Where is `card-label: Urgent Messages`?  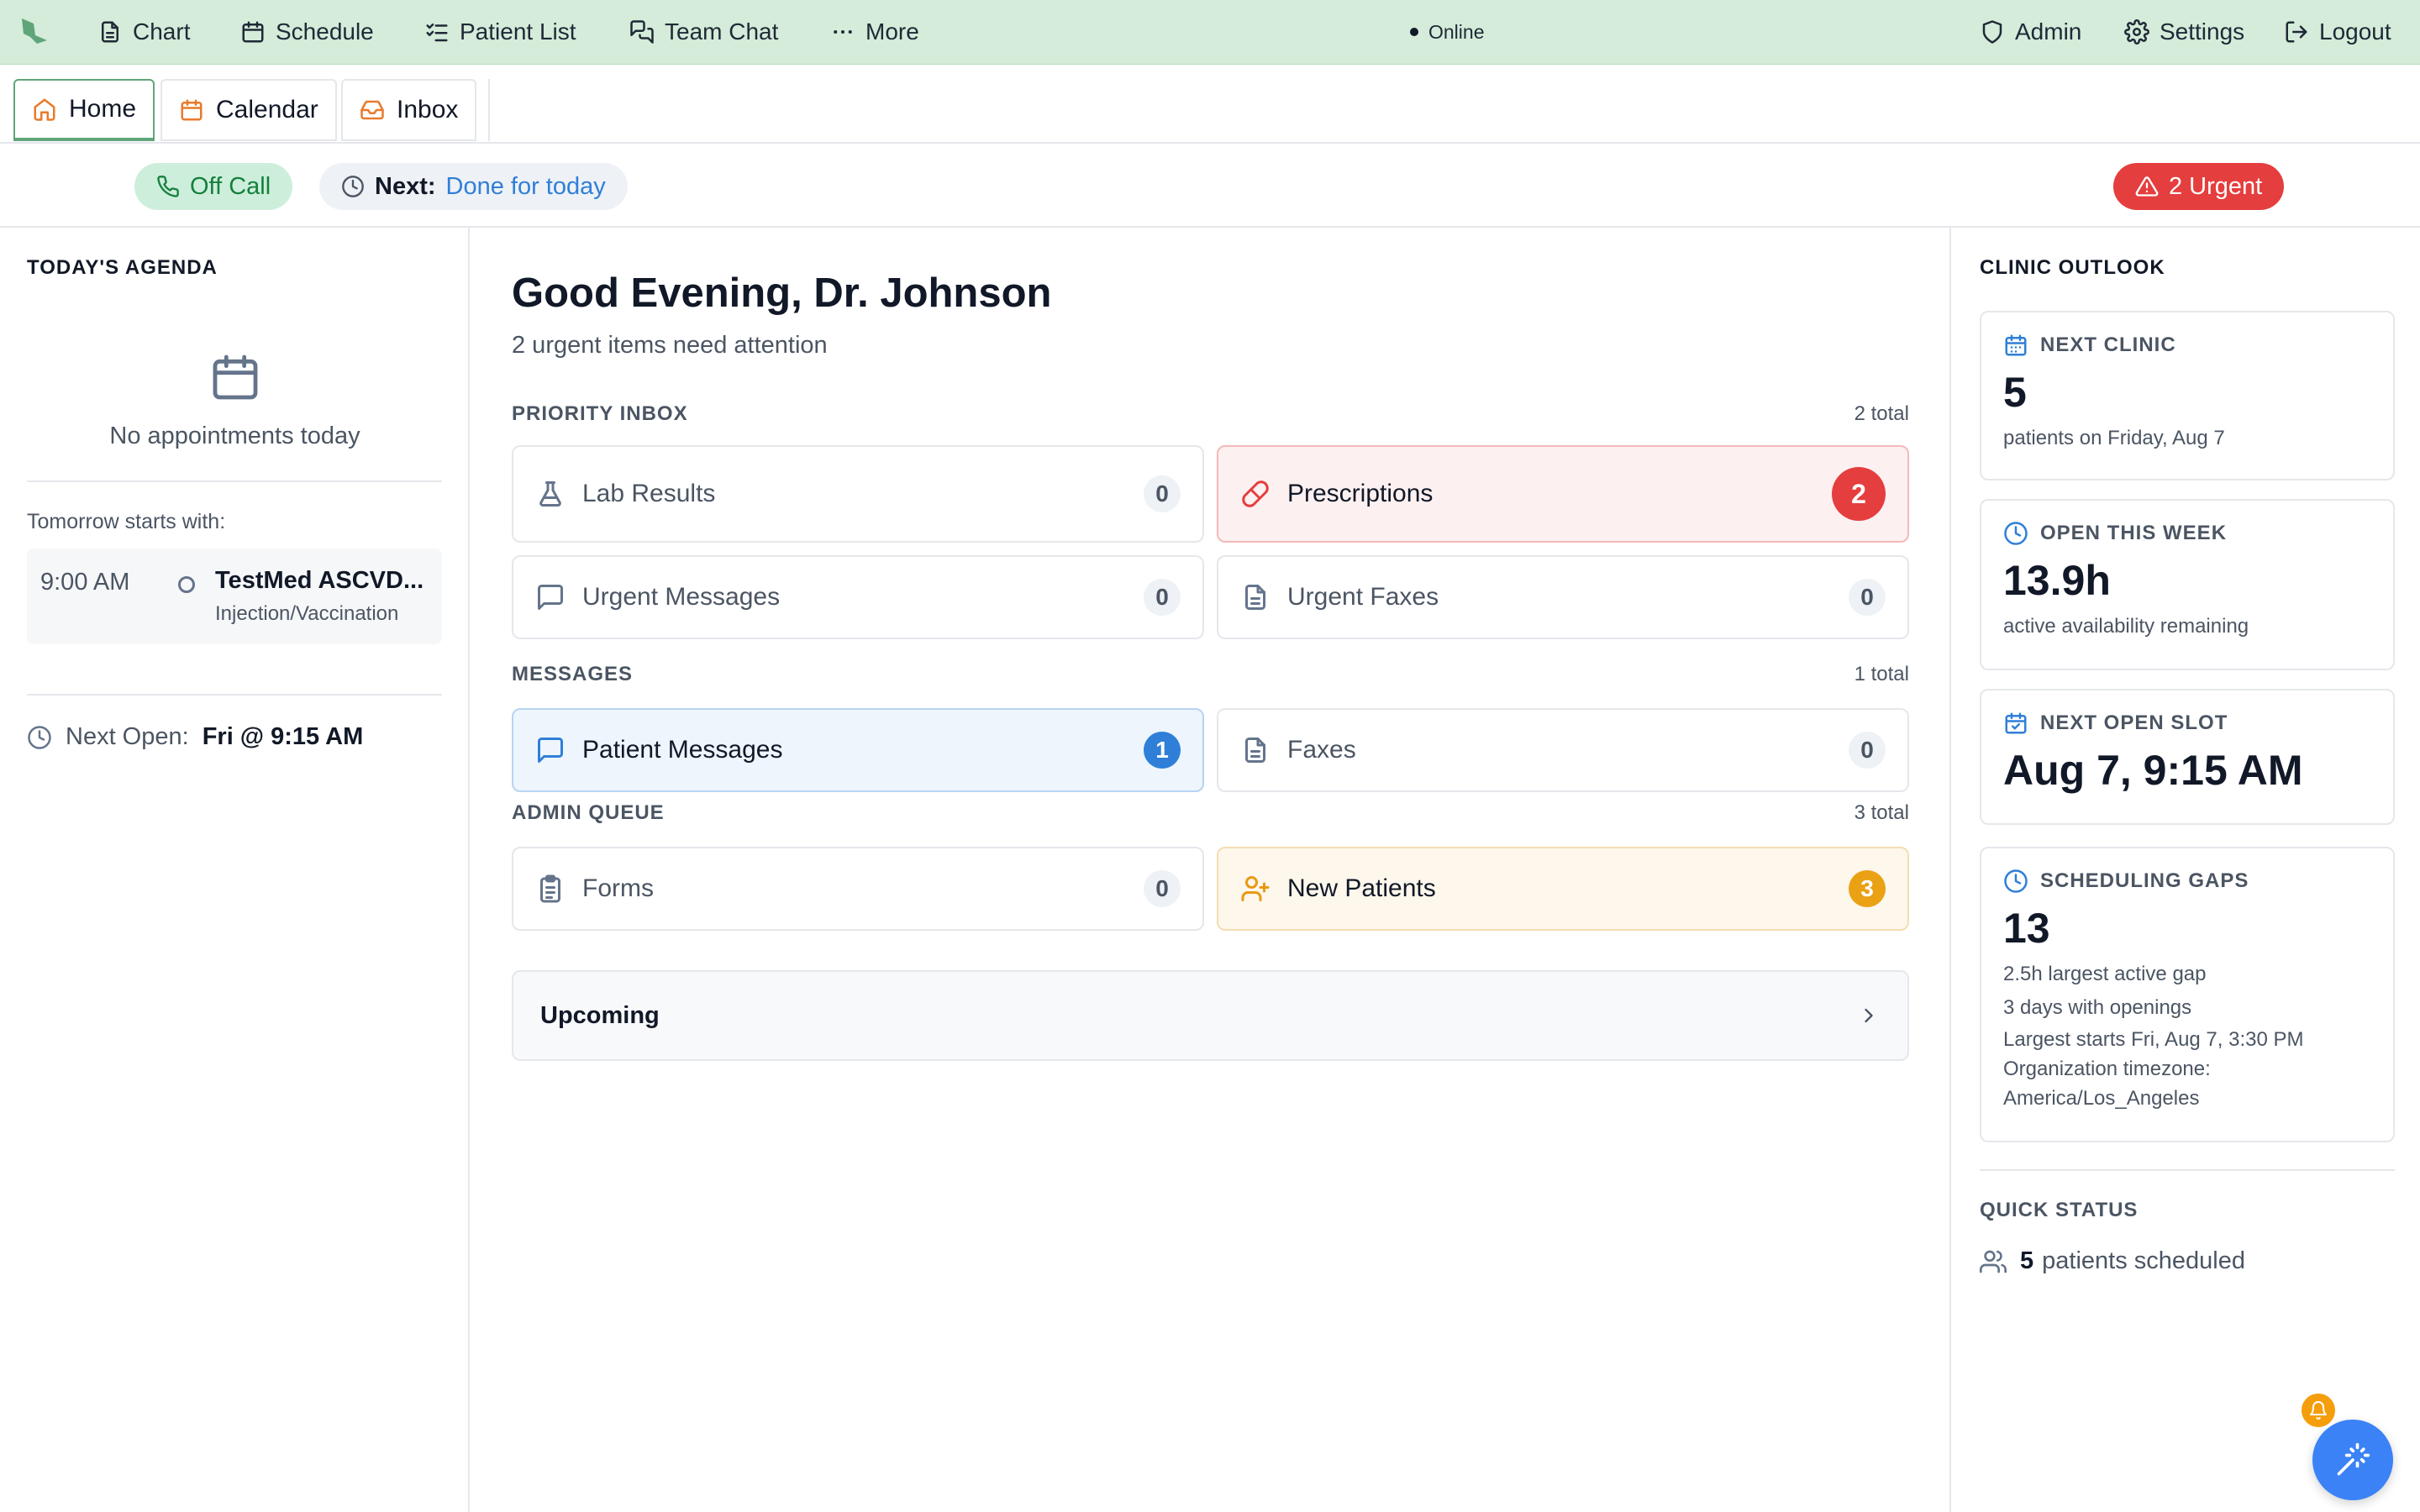 card-label: Urgent Messages is located at coordinates (681, 597).